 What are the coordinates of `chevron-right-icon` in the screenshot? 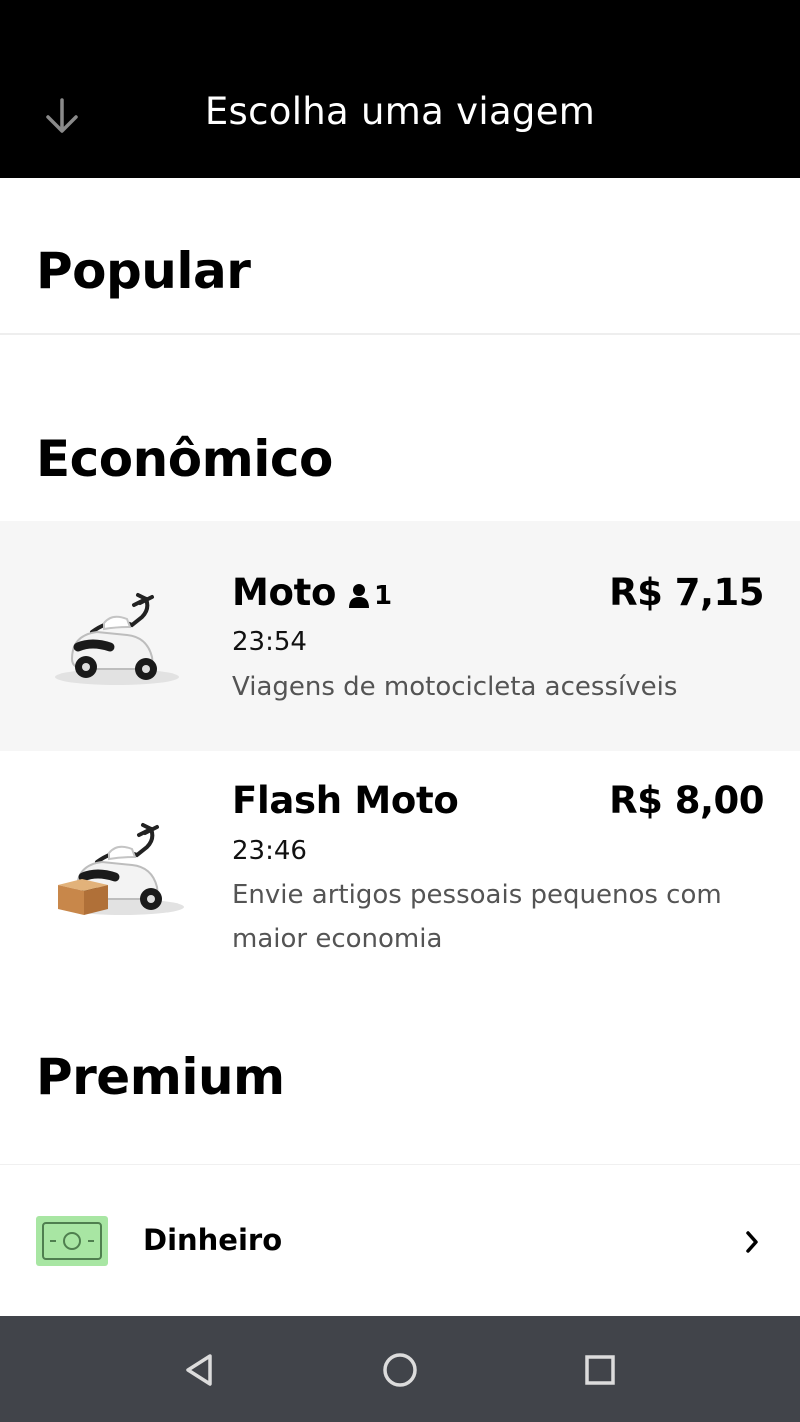 It's located at (752, 1242).